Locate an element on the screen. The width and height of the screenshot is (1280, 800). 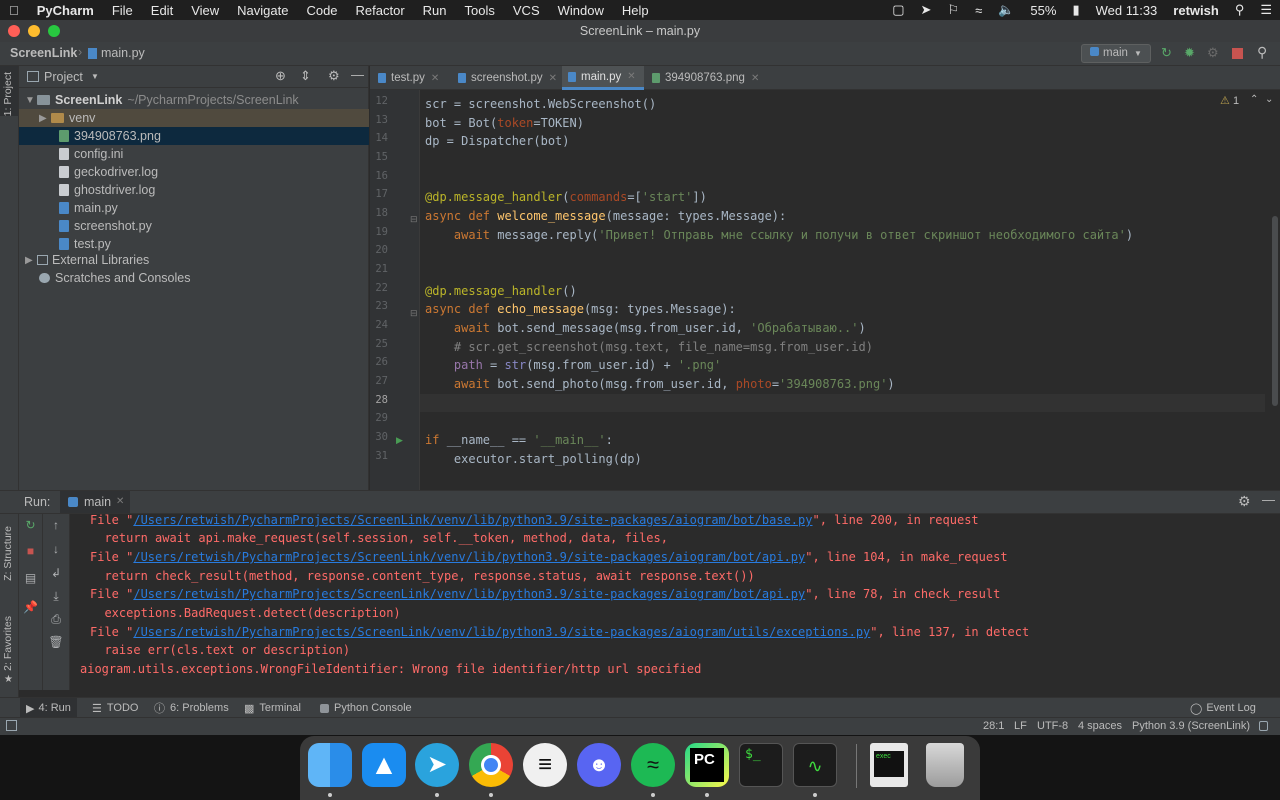
tab-main-py: main.py ✕ is located at coordinates (603, 78).